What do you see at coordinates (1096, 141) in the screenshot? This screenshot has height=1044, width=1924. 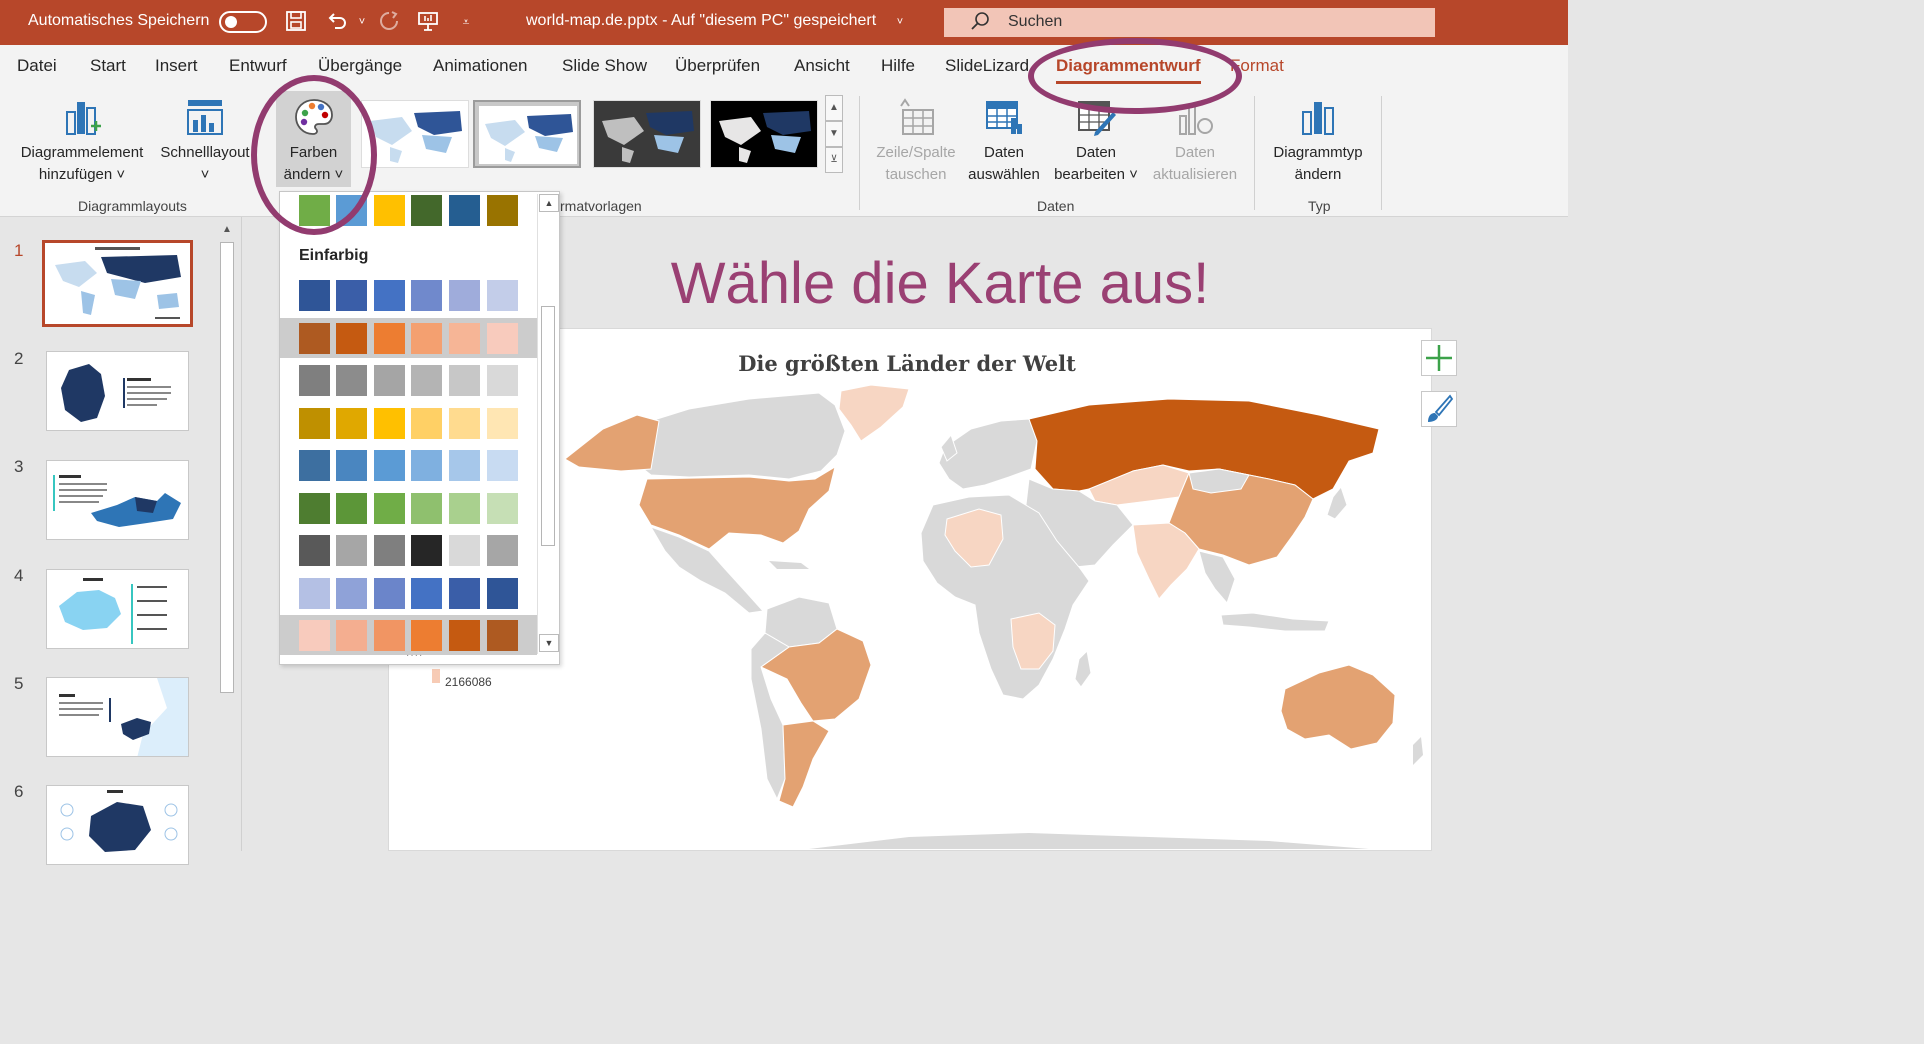 I see `edit-data-button: Daten bearbeiten ˅` at bounding box center [1096, 141].